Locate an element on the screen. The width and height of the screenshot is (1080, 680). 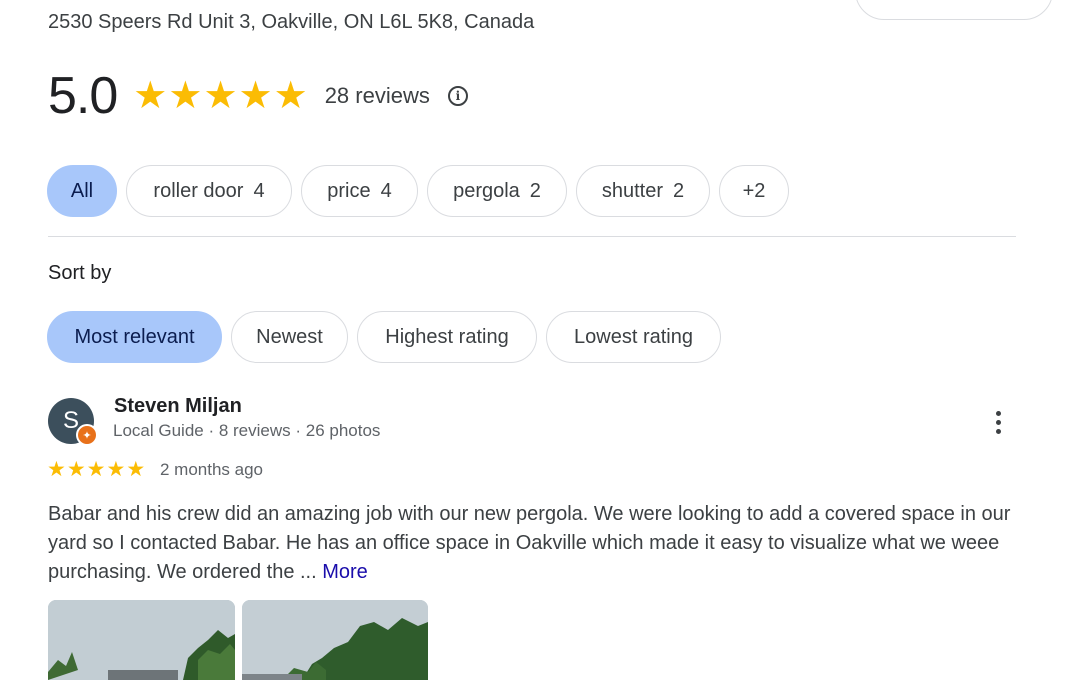
star-icon-5: ★ is located at coordinates (290, 96).